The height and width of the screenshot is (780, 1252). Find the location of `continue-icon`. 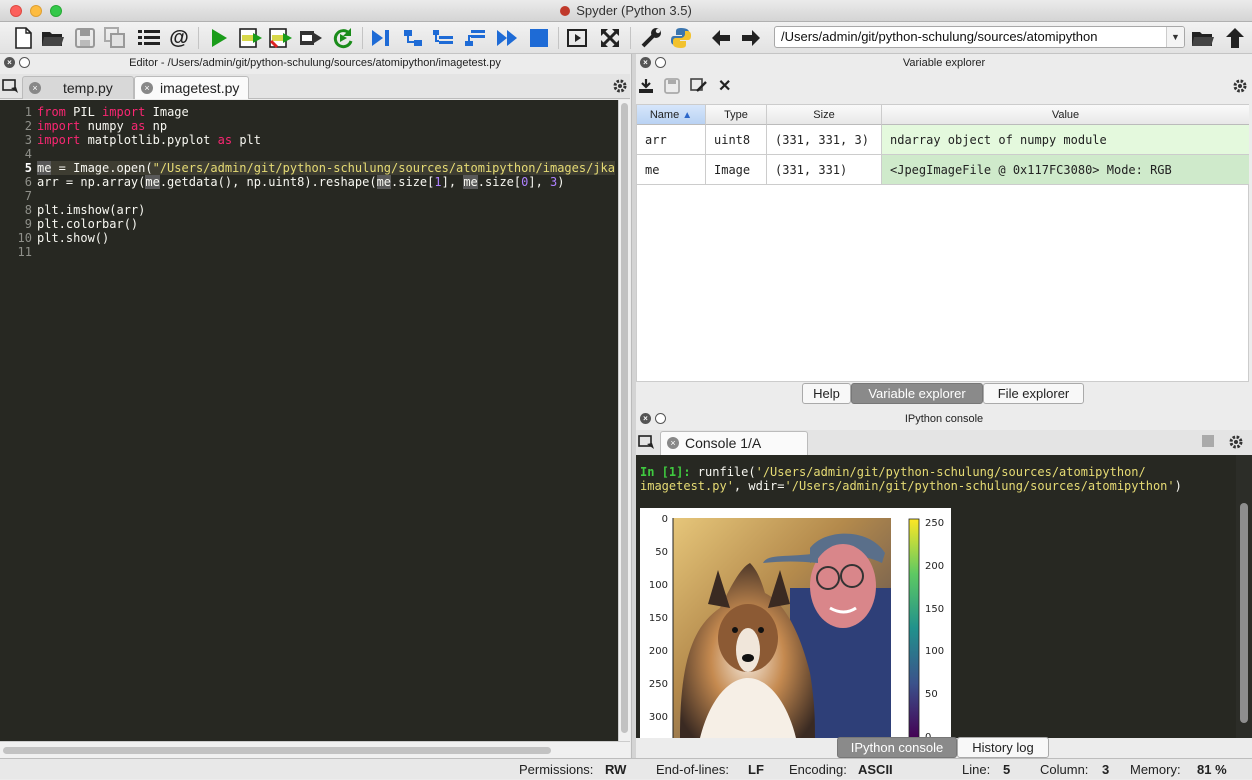

continue-icon is located at coordinates (507, 38).